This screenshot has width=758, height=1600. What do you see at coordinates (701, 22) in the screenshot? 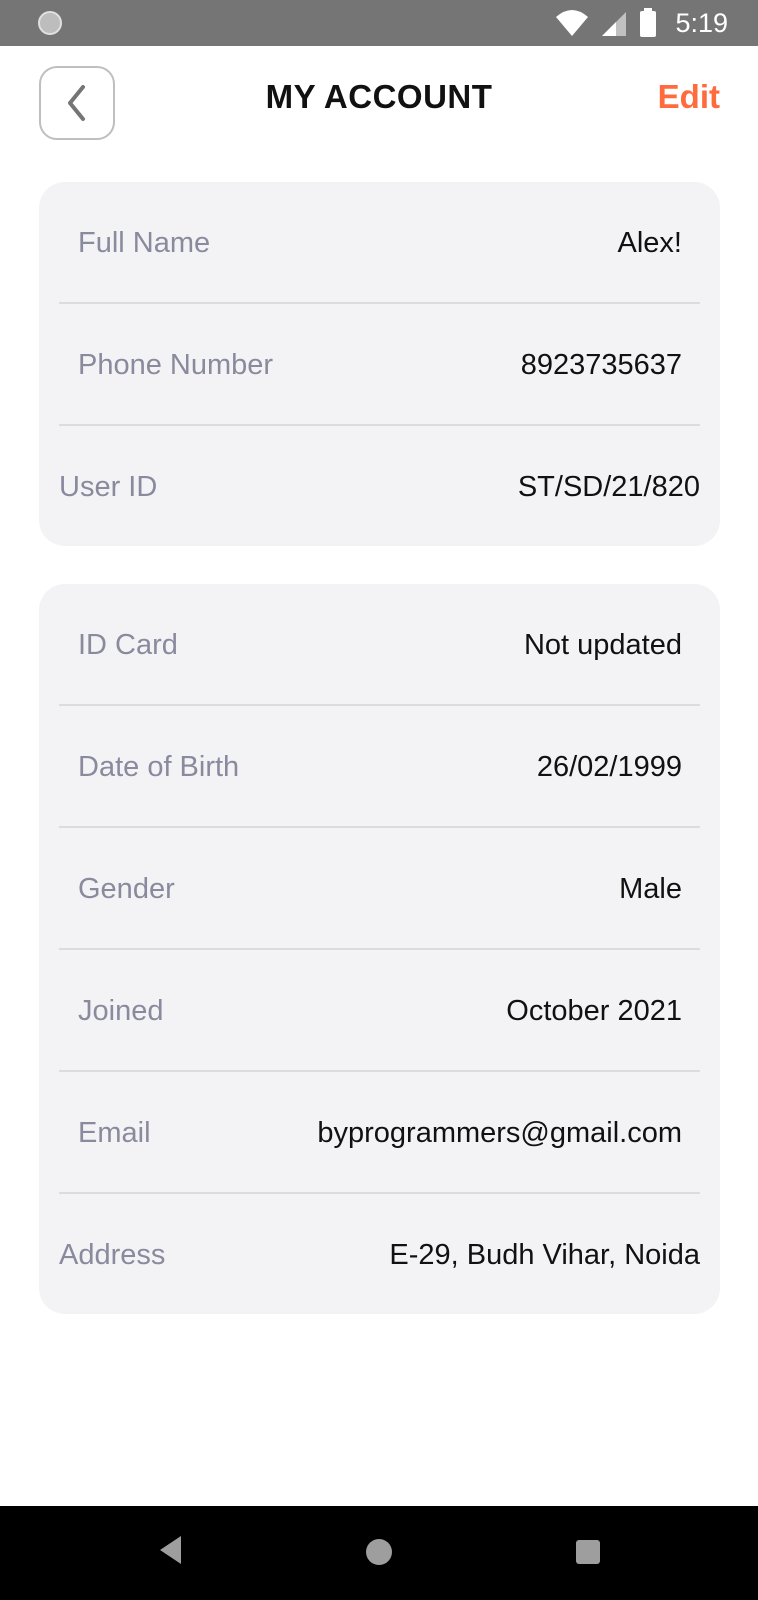
I see `status-time: 5:19` at bounding box center [701, 22].